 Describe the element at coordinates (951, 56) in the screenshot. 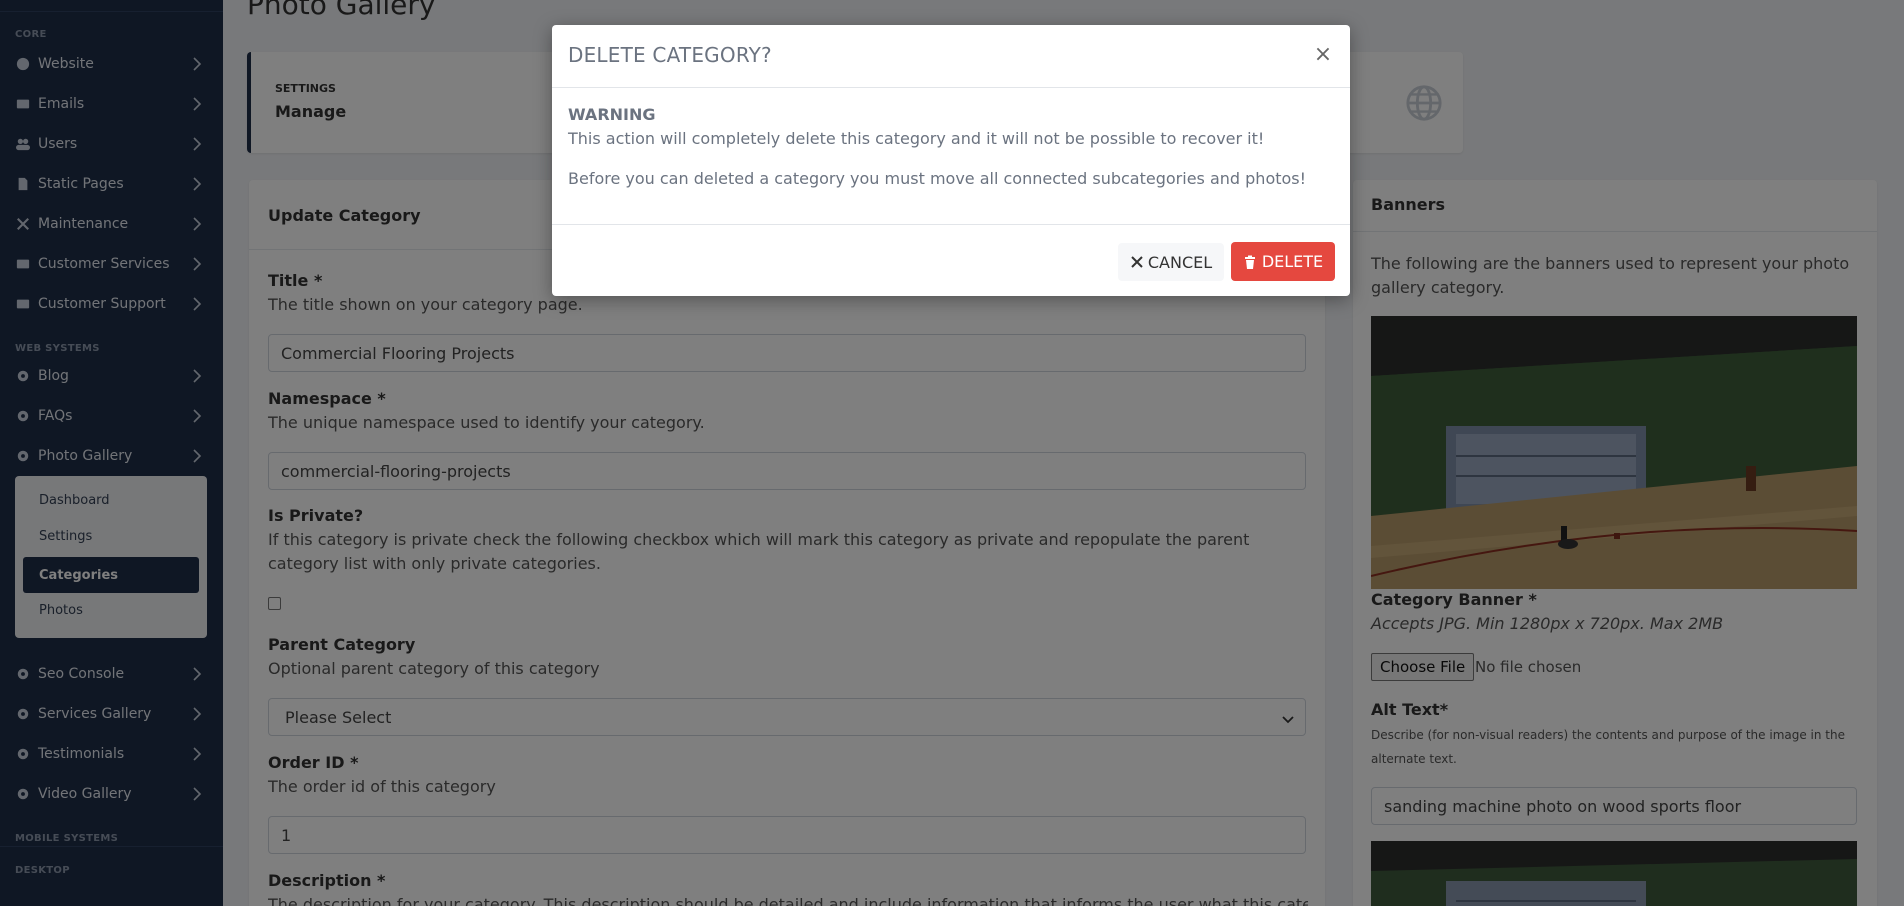

I see `modal-header: DELETE CATEGORY? ×` at that location.